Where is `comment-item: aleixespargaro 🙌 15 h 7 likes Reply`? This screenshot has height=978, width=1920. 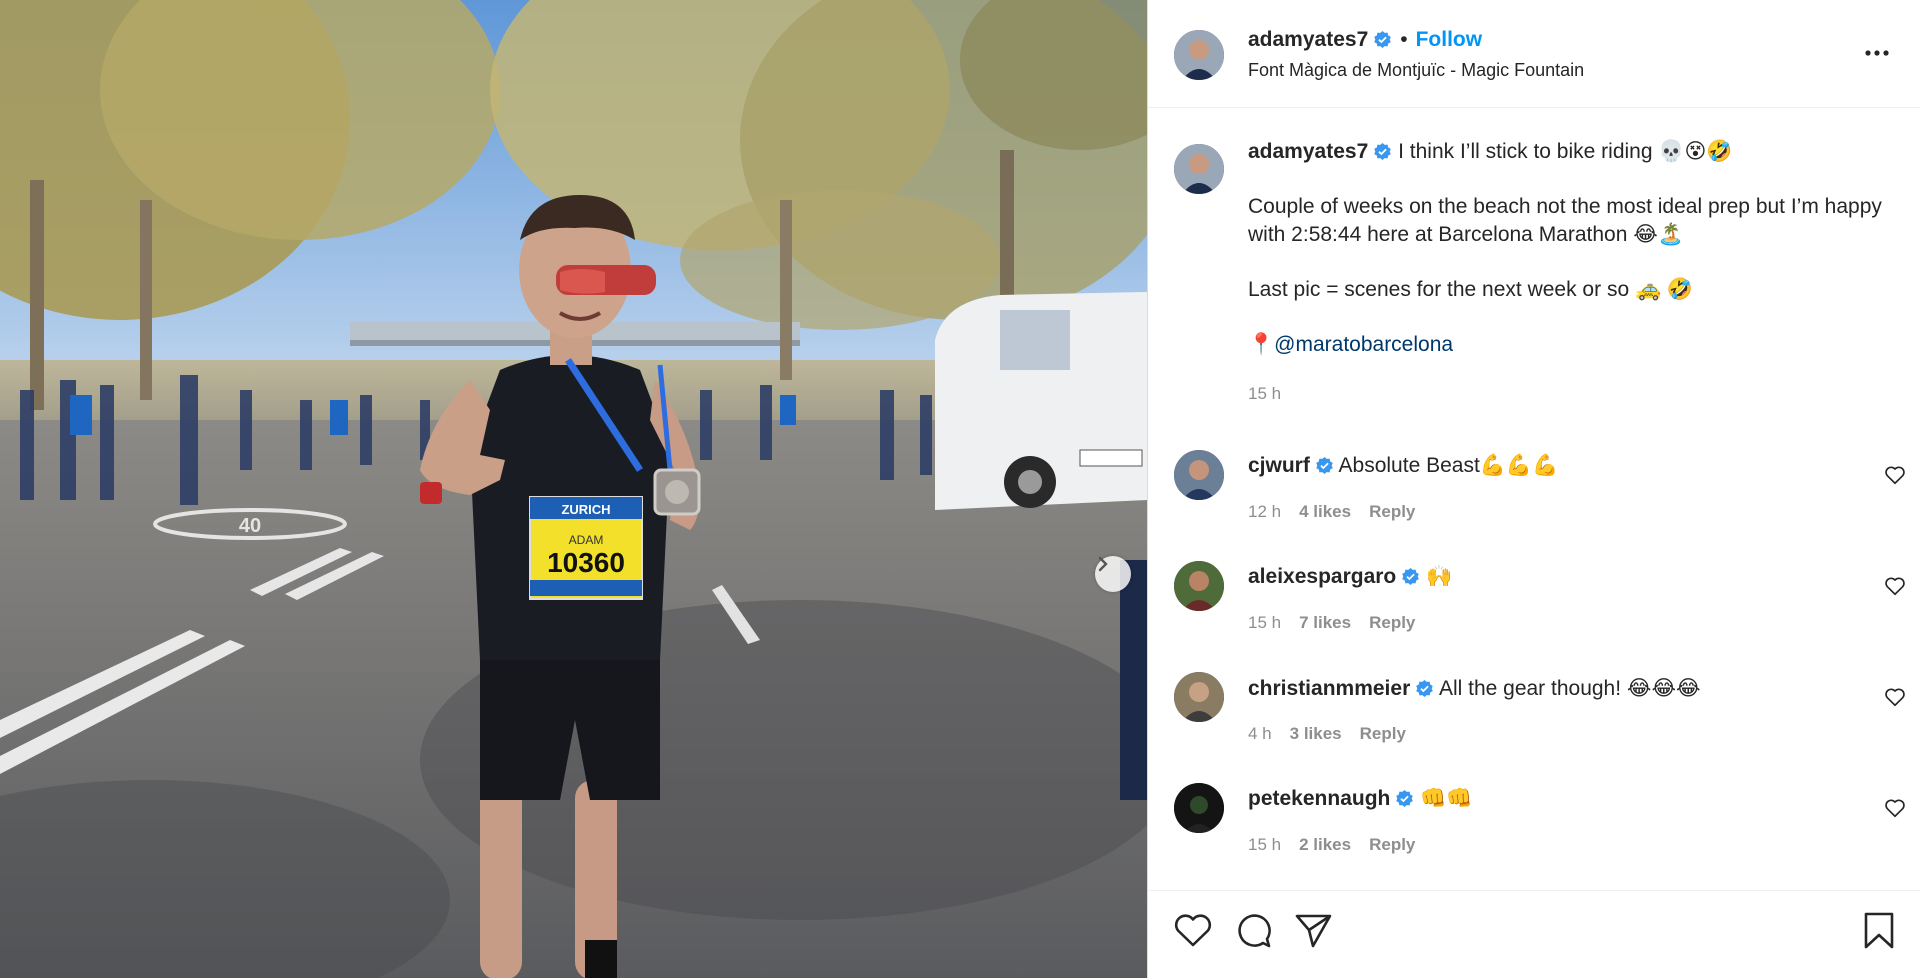 comment-item: aleixespargaro 🙌 15 h 7 likes Reply is located at coordinates (1539, 606).